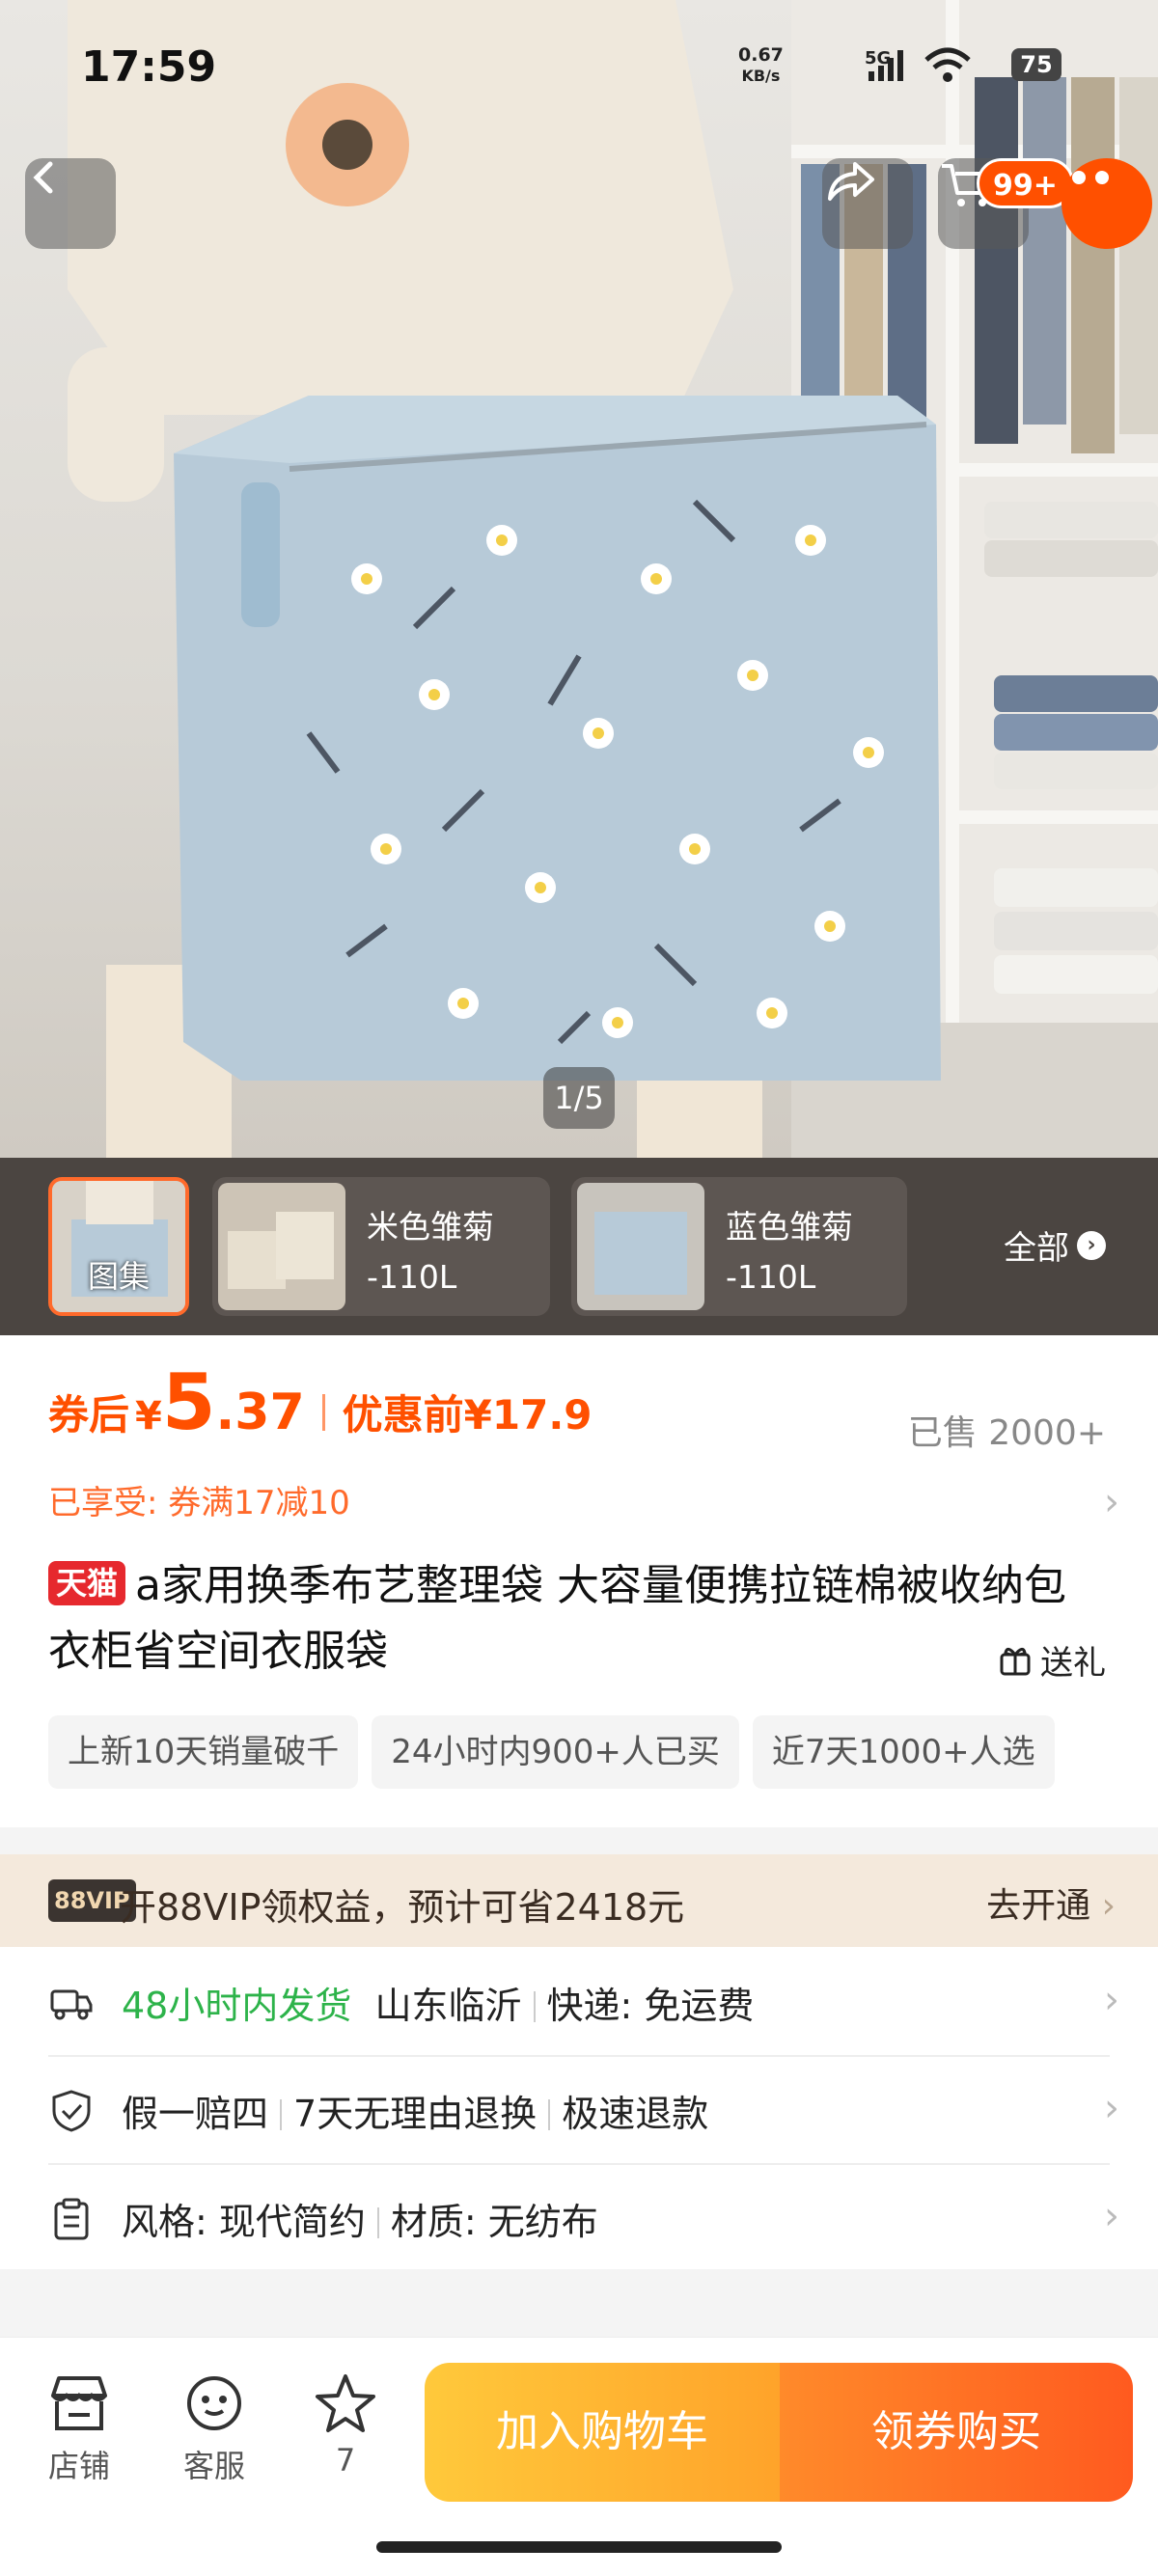 The height and width of the screenshot is (2576, 1158). What do you see at coordinates (650, 2006) in the screenshot?
I see `shipping-delivery: 快递: 免运费` at bounding box center [650, 2006].